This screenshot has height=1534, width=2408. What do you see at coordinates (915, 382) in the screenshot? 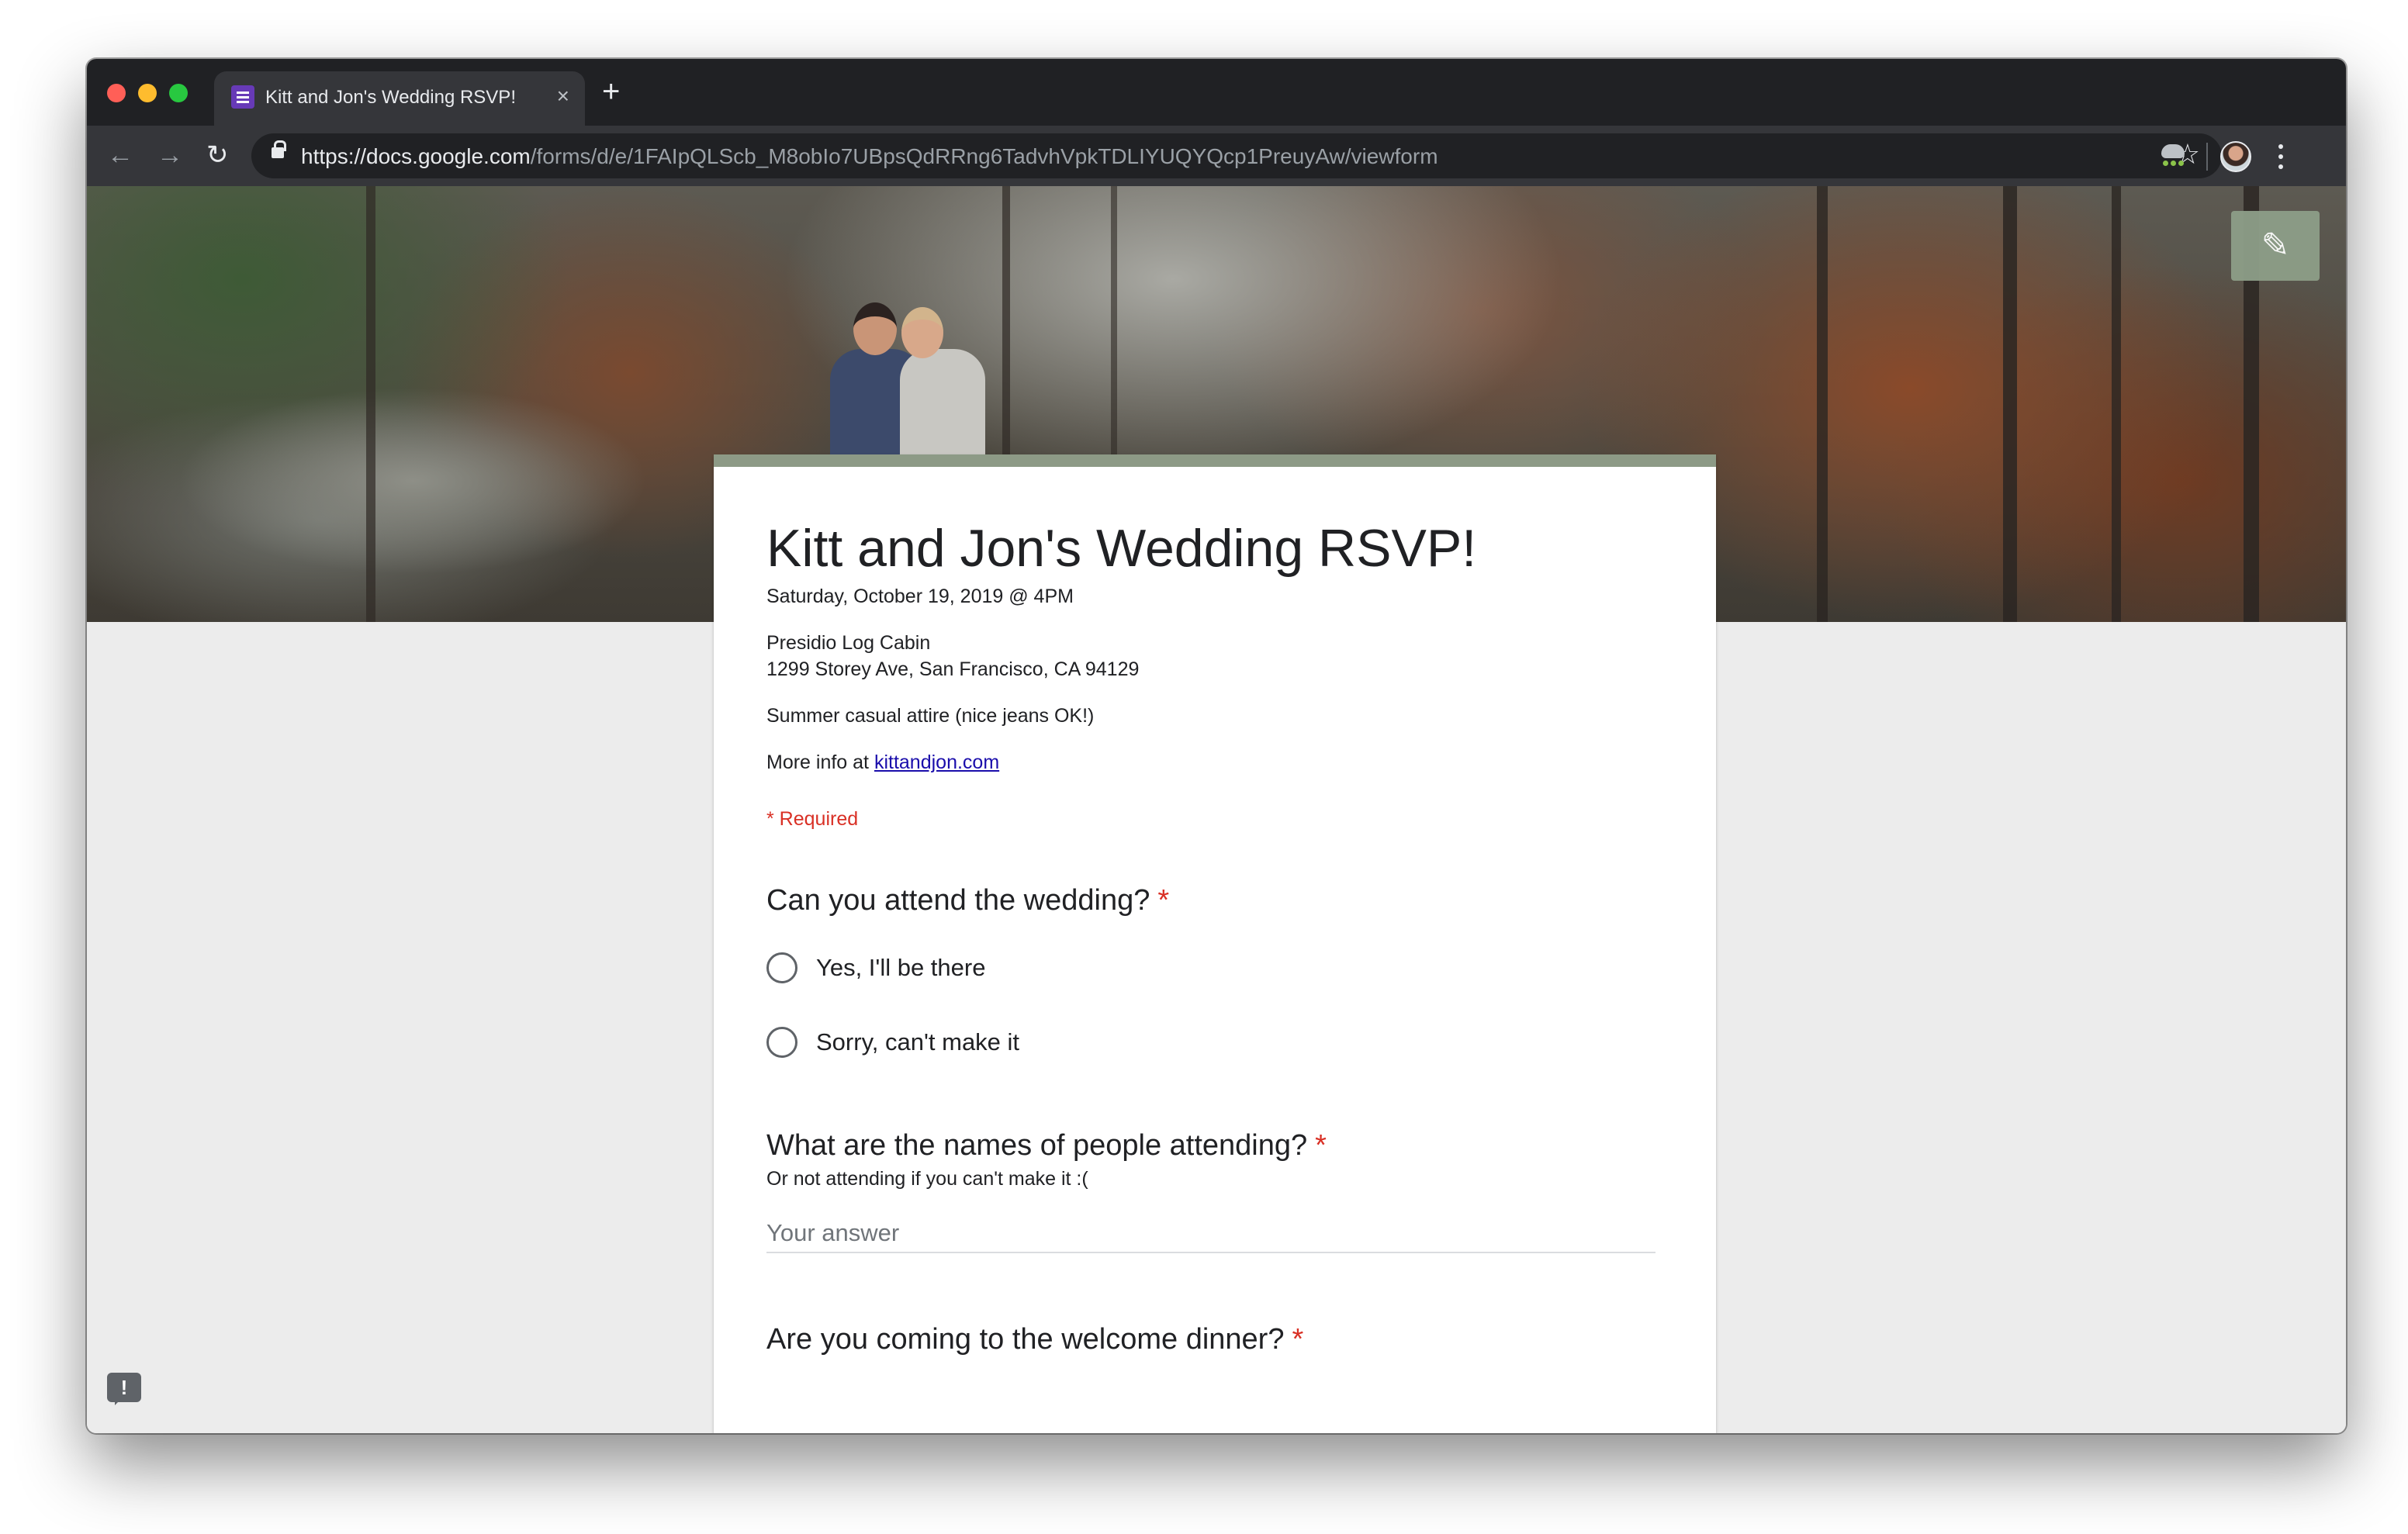
I see `couple-photo` at bounding box center [915, 382].